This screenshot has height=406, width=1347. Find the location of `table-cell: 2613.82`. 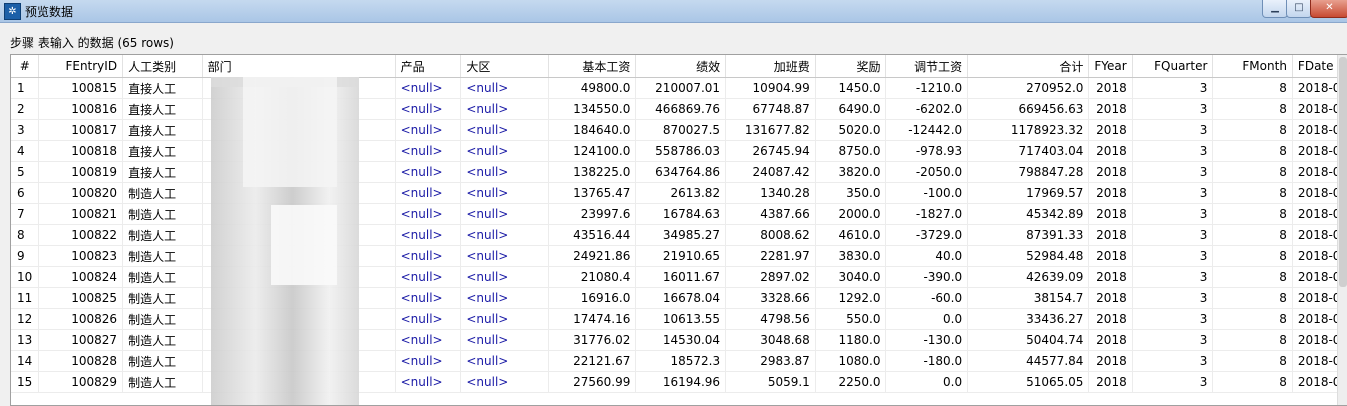

table-cell: 2613.82 is located at coordinates (681, 193).